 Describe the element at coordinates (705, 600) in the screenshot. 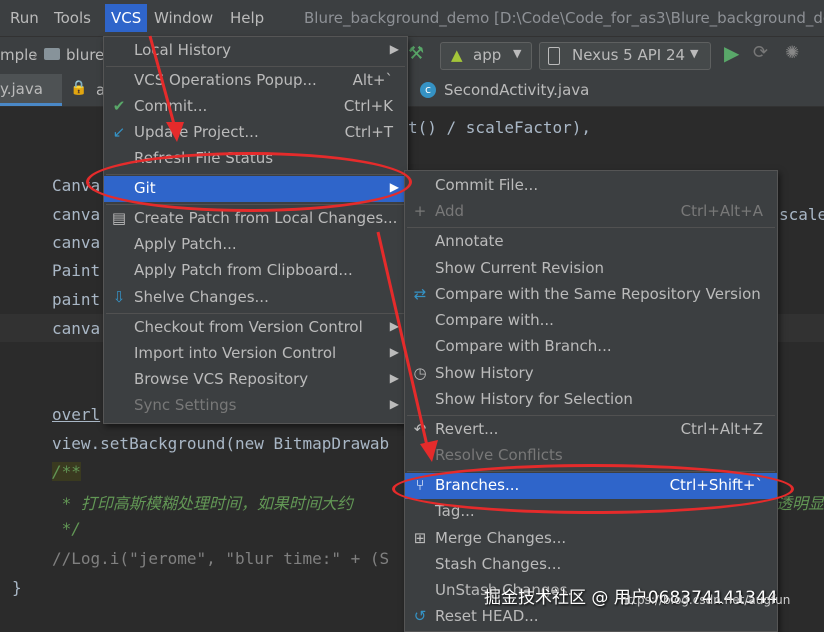

I see `watermark-url: https://blog.csdn.net/augfun` at that location.